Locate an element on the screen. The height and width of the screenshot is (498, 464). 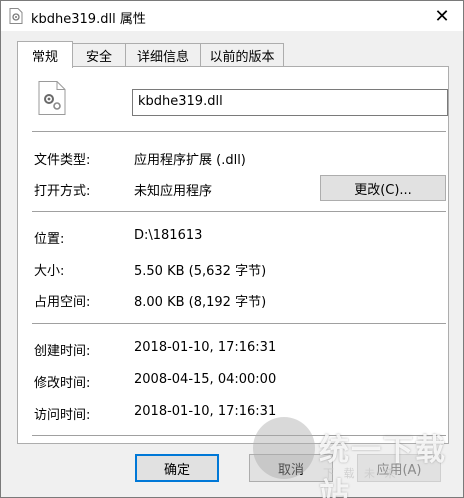
cancel-button: 取消 is located at coordinates (291, 468).